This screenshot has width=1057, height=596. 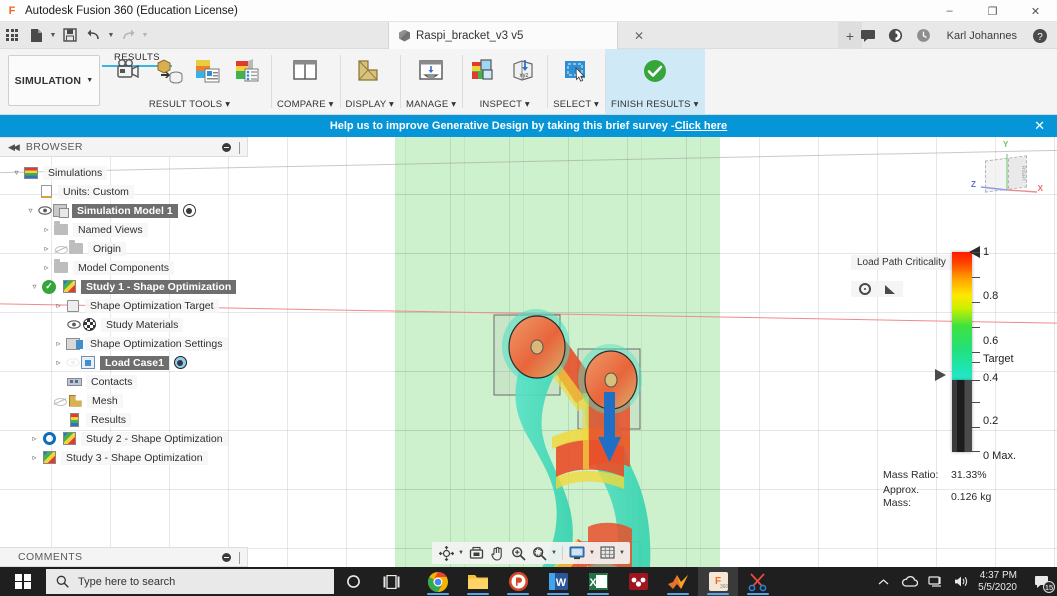 What do you see at coordinates (124, 438) in the screenshot?
I see `tree-node-study-2: ▹ Study 2 - Shape Optimization` at bounding box center [124, 438].